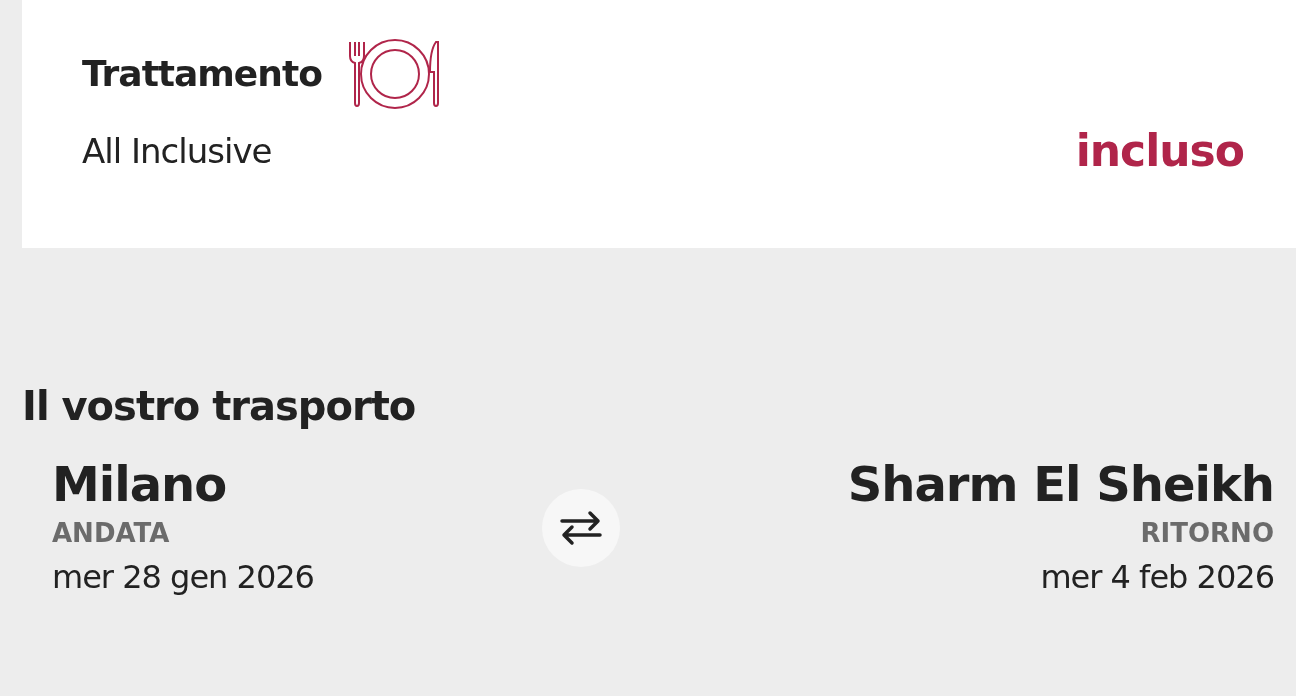  Describe the element at coordinates (202, 74) in the screenshot. I see `section-title: Trattamento` at that location.